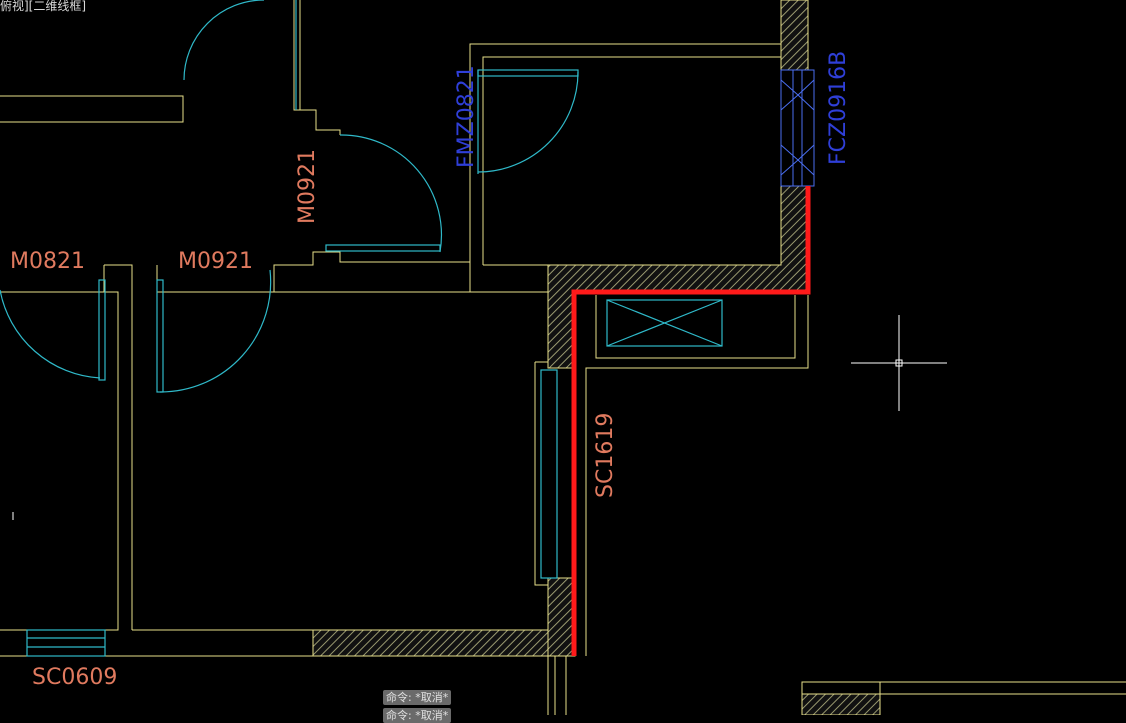  What do you see at coordinates (215, 261) in the screenshot?
I see `label-m0921-left: M0921` at bounding box center [215, 261].